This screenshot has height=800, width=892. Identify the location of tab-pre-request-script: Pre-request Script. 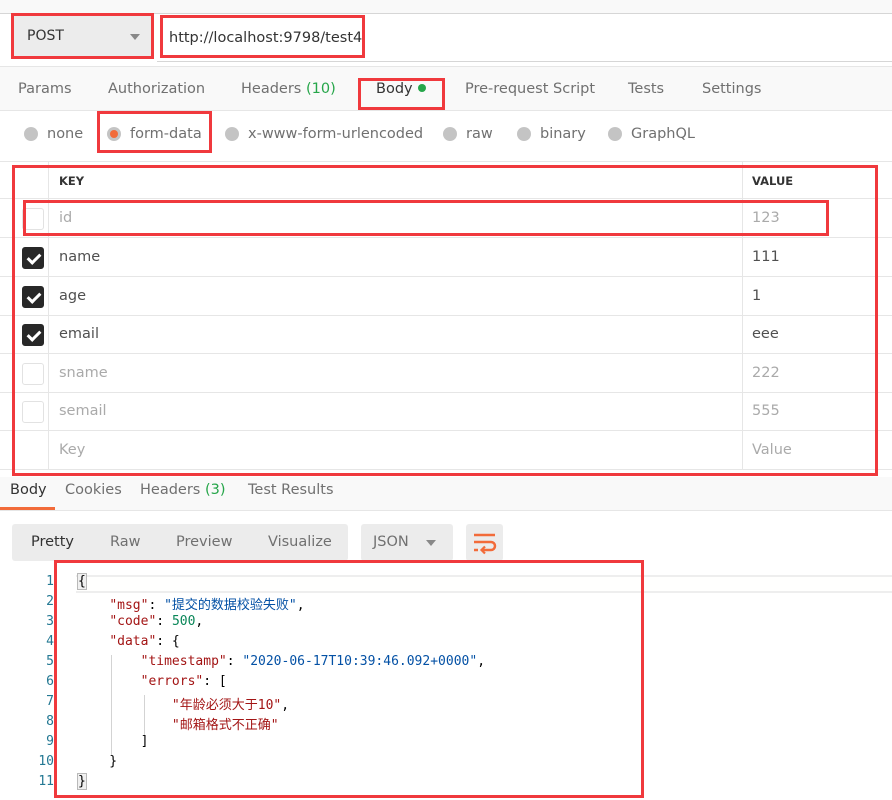
(530, 89).